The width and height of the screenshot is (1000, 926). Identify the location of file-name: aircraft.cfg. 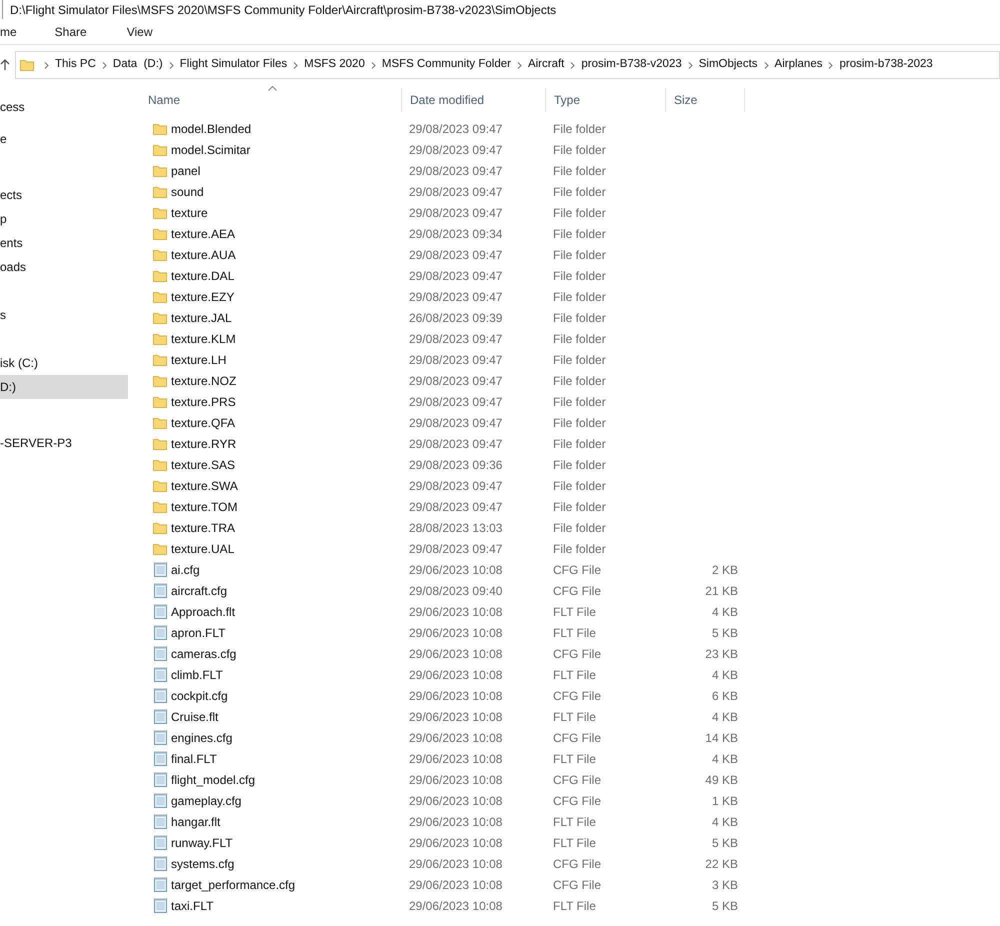
(199, 591).